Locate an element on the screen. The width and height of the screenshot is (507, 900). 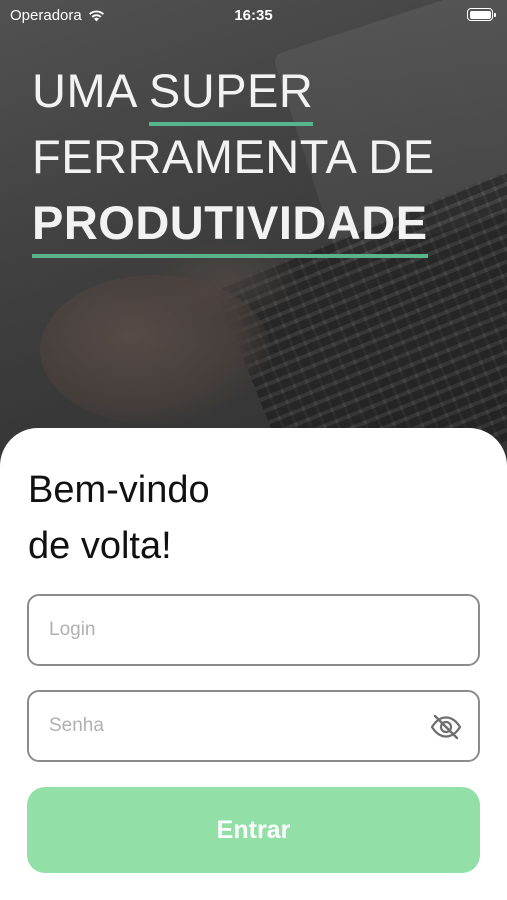
password-input is located at coordinates (239, 726).